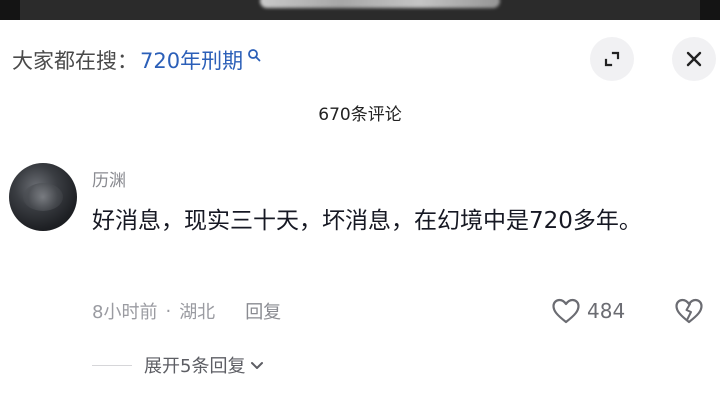 The width and height of the screenshot is (720, 405). I want to click on reply-button: 回复, so click(263, 311).